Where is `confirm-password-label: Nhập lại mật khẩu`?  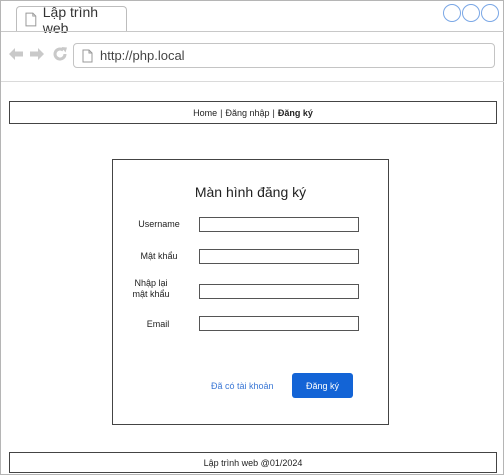 confirm-password-label: Nhập lại mật khẩu is located at coordinates (151, 289).